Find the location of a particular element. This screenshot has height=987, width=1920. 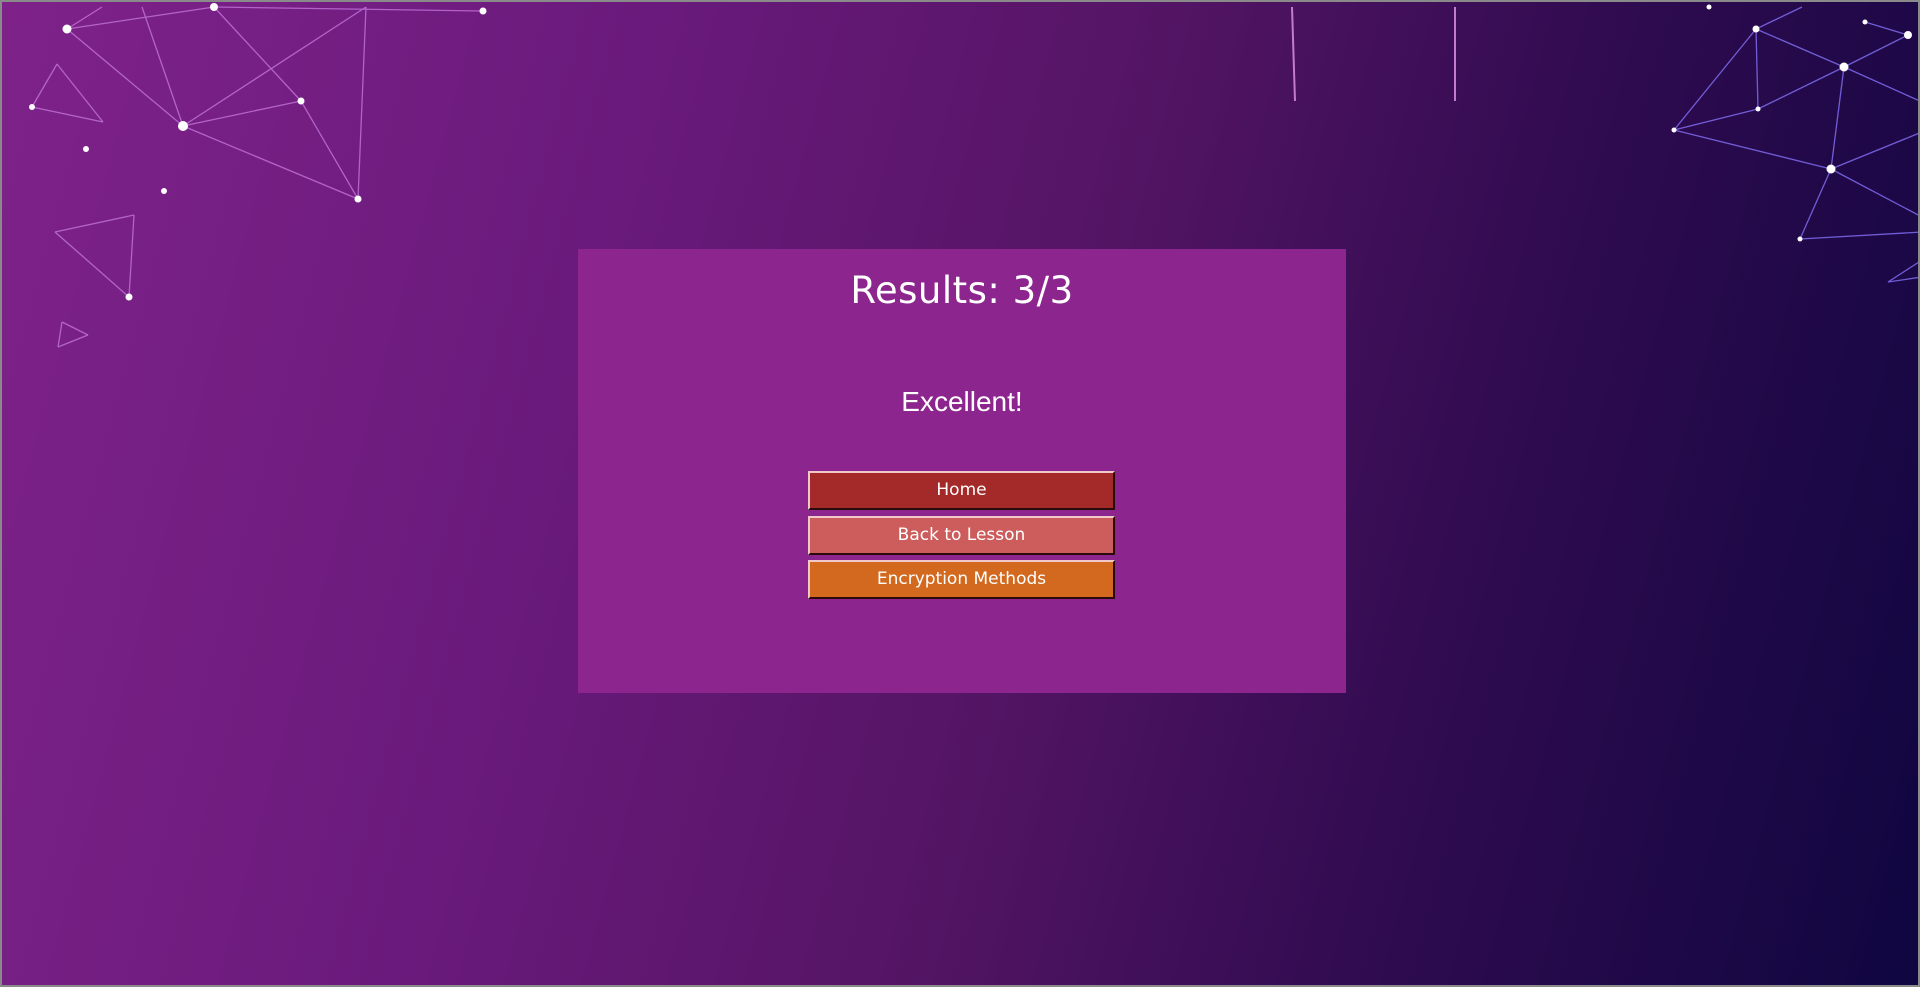

result-message: Excellent! is located at coordinates (962, 401).